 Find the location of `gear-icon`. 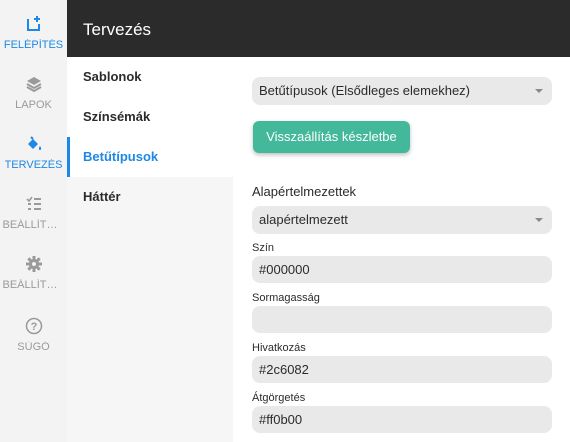

gear-icon is located at coordinates (34, 264).